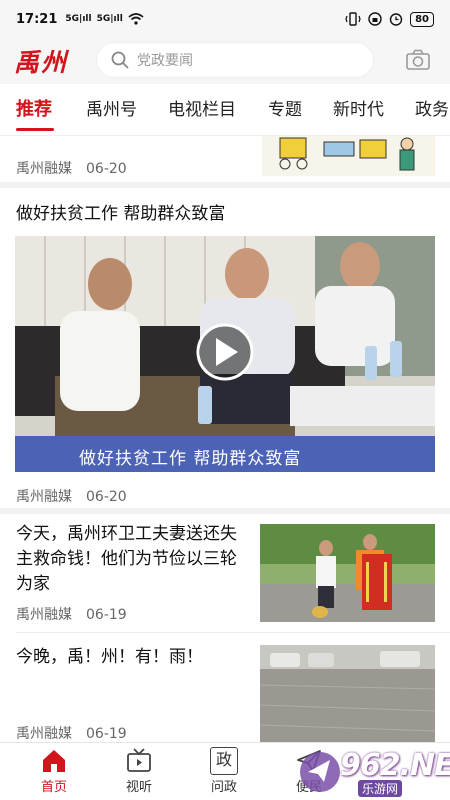  I want to click on search-icon, so click(120, 60).